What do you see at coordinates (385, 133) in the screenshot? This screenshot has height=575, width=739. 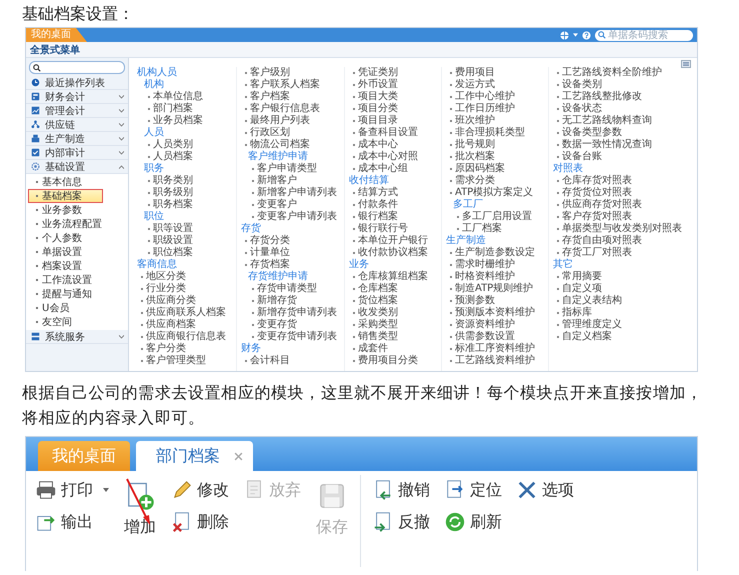 I see `menu-item: 备查科目设置` at bounding box center [385, 133].